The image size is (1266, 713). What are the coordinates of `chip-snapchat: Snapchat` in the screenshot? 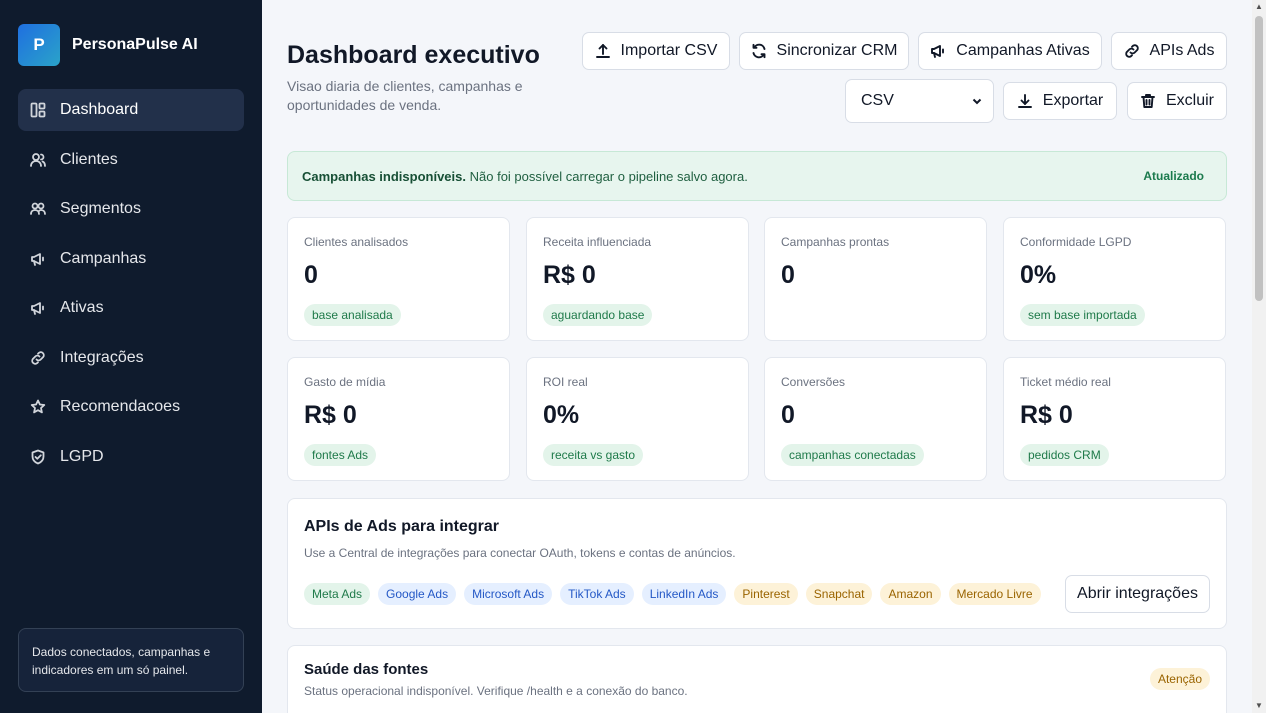 It's located at (839, 594).